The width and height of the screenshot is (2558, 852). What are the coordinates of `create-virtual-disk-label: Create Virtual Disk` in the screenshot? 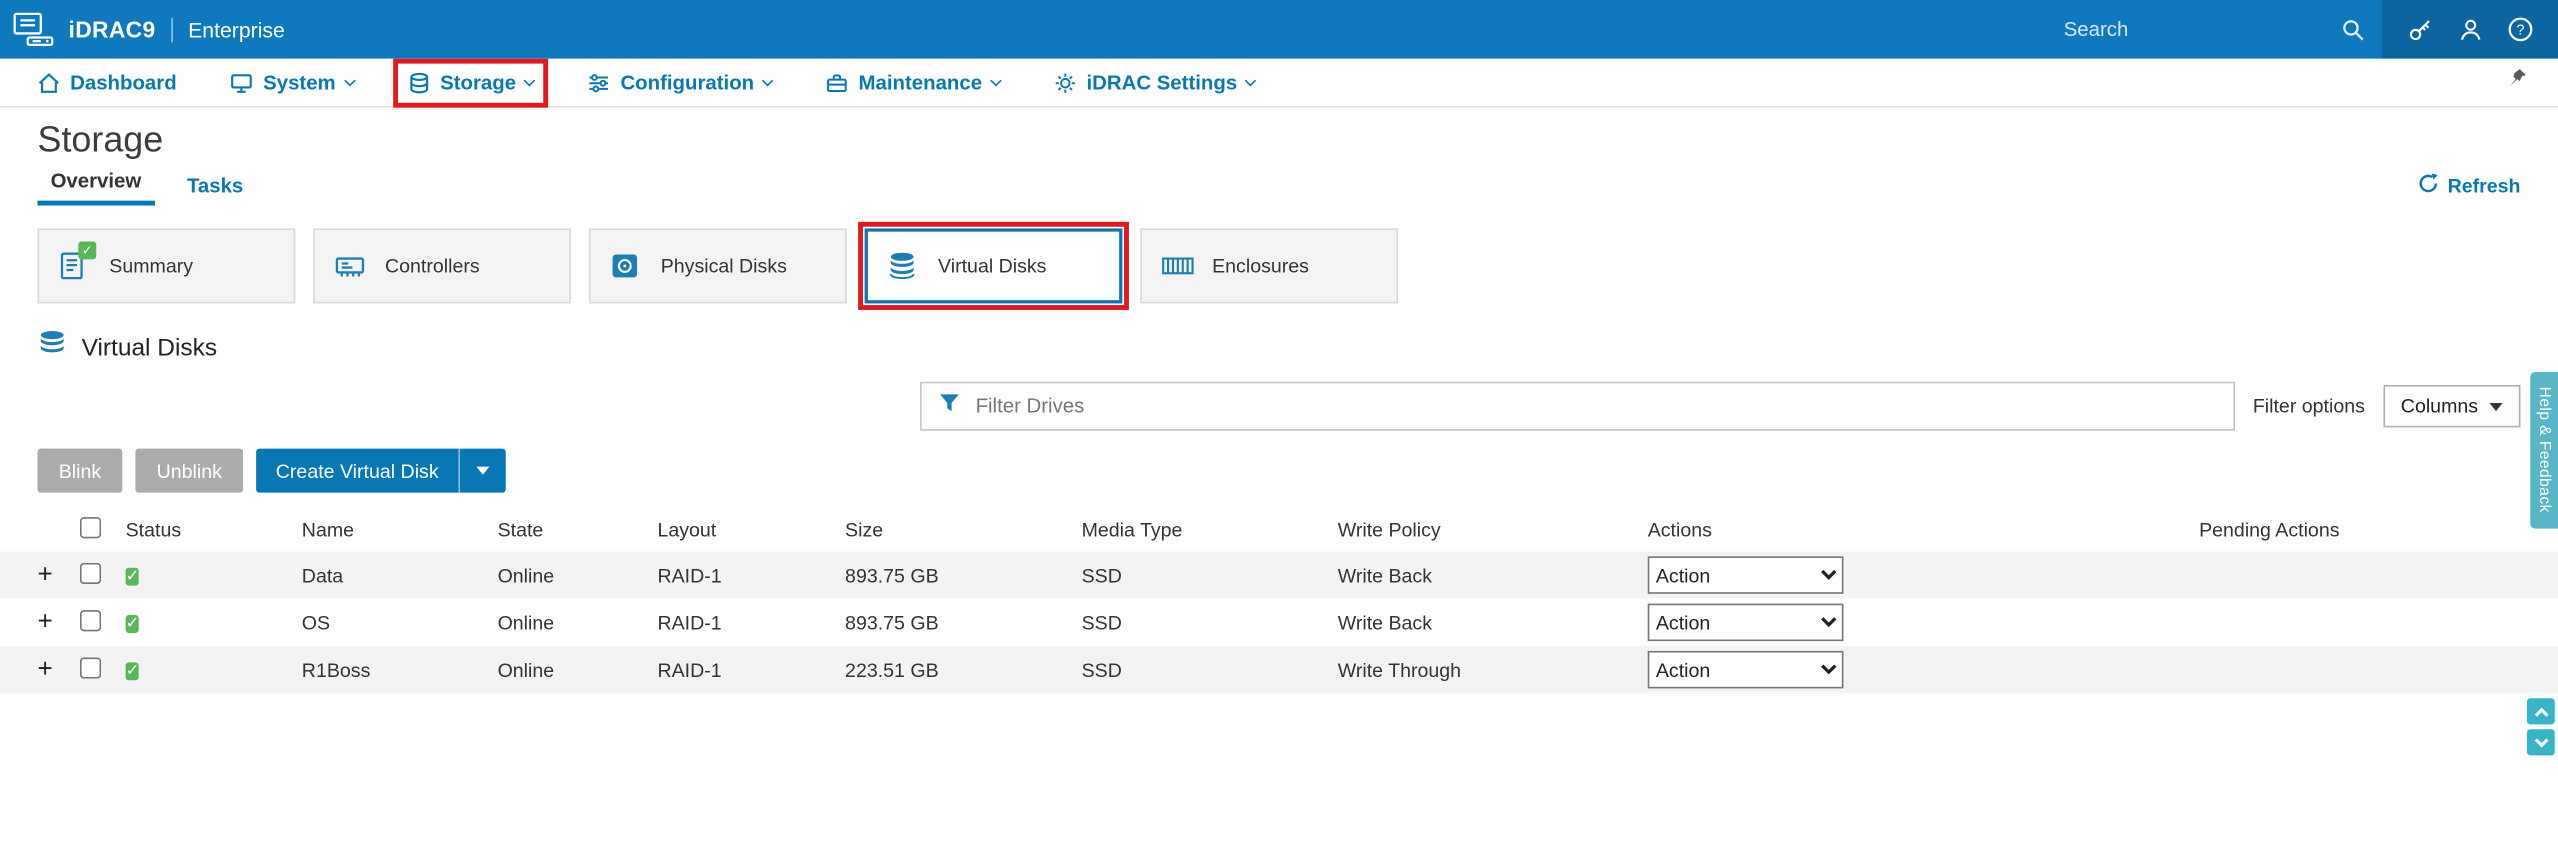 It's located at (357, 471).